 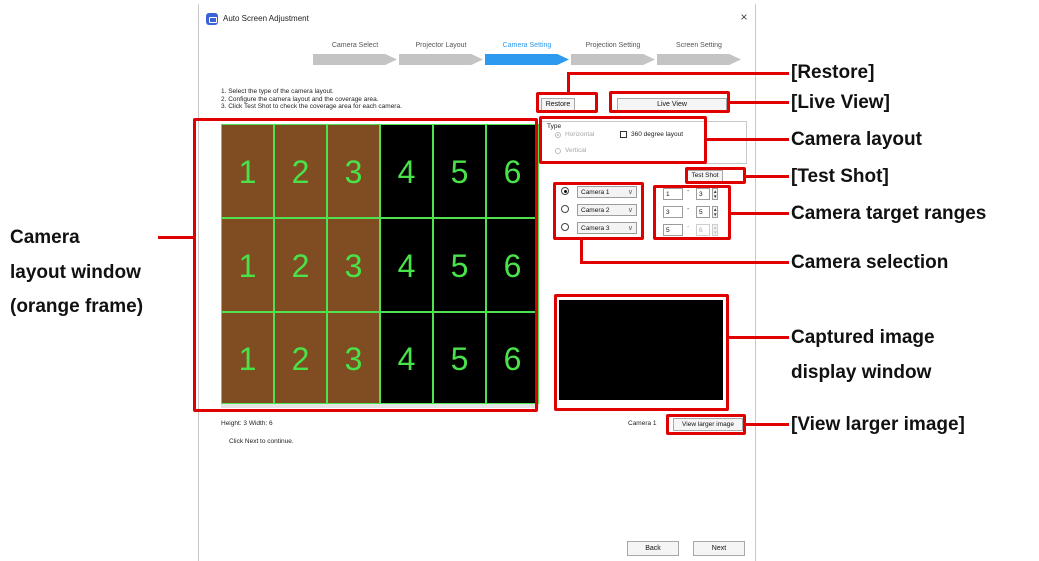 What do you see at coordinates (623, 140) in the screenshot?
I see `camera-layout-highlight` at bounding box center [623, 140].